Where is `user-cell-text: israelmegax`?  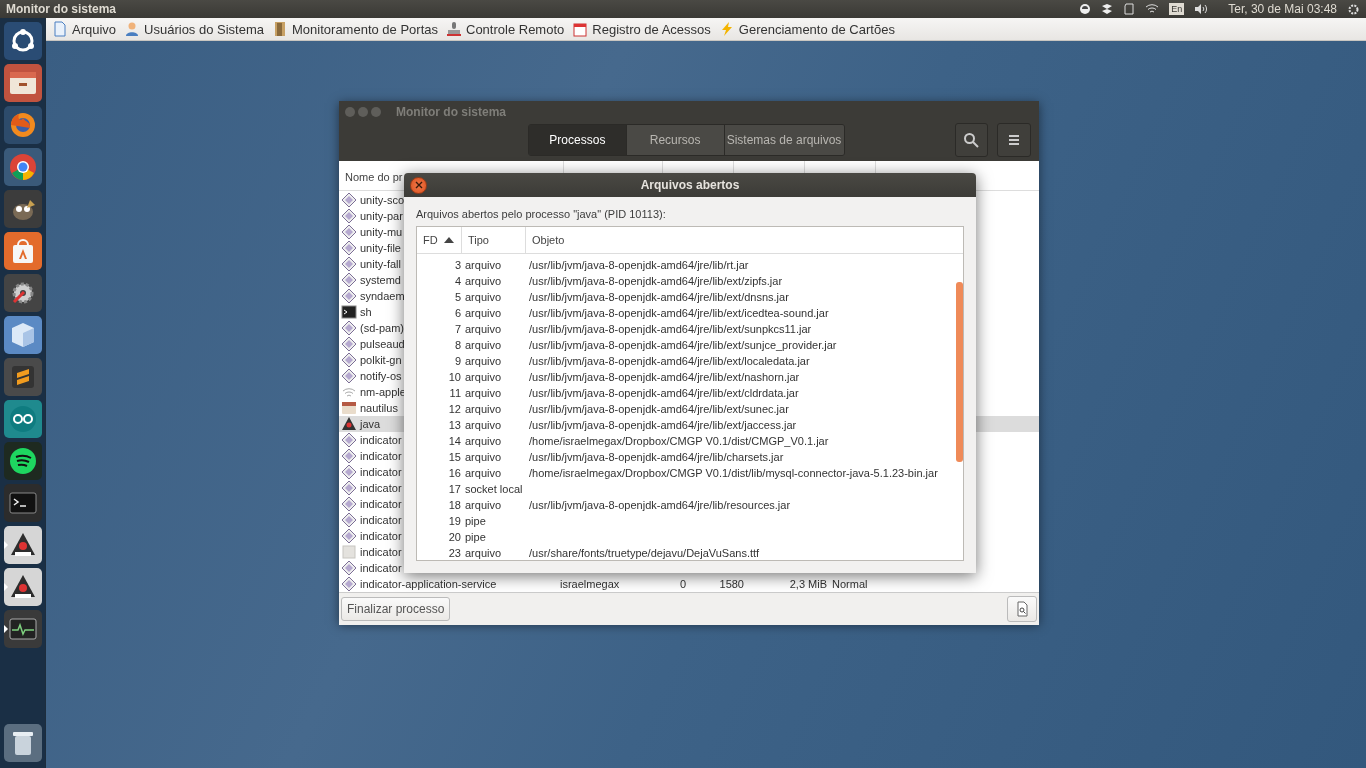 user-cell-text: israelmegax is located at coordinates (590, 584).